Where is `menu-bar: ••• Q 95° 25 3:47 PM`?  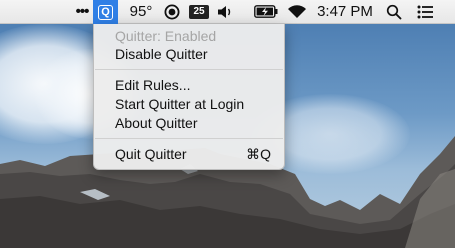 menu-bar: ••• Q 95° 25 3:47 PM is located at coordinates (227, 12).